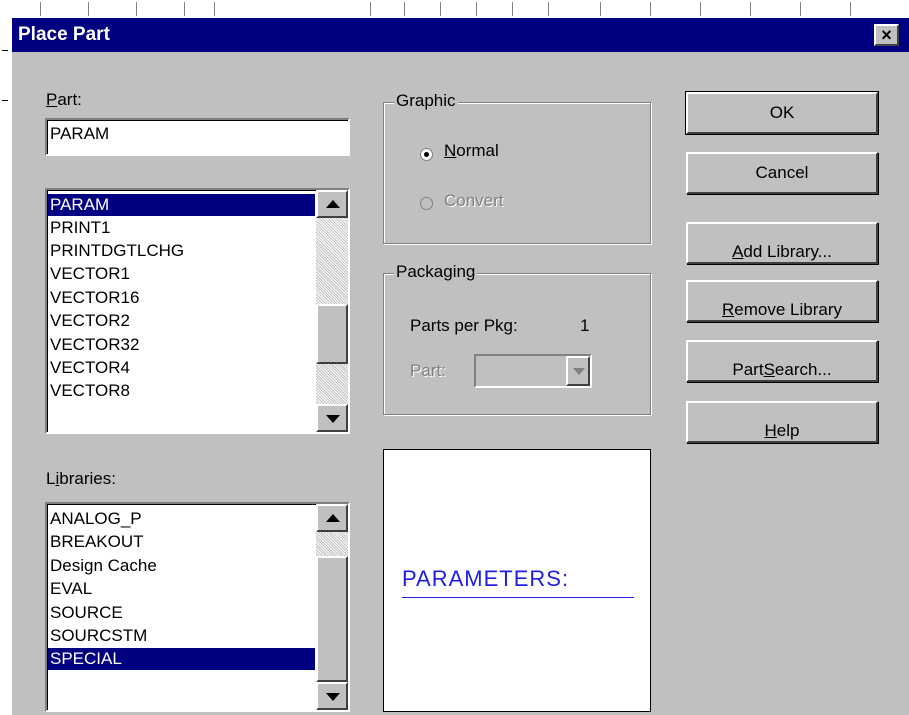 This screenshot has height=715, width=909. I want to click on ok-button: OK, so click(782, 113).